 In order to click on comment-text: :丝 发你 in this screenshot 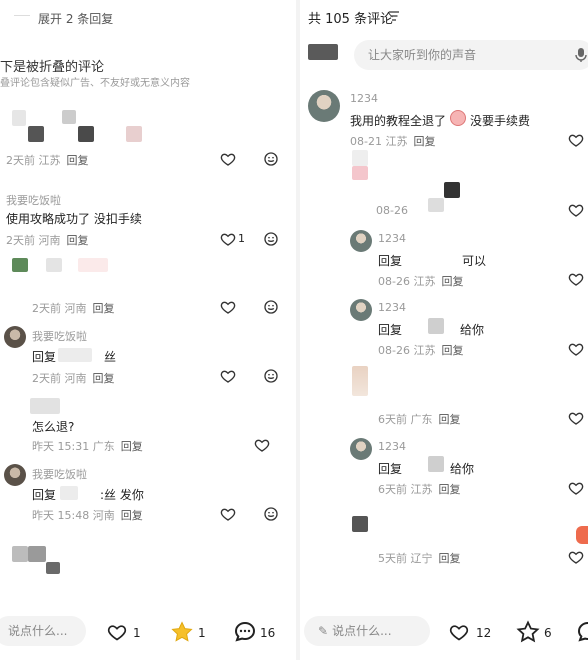, I will do `click(122, 495)`.